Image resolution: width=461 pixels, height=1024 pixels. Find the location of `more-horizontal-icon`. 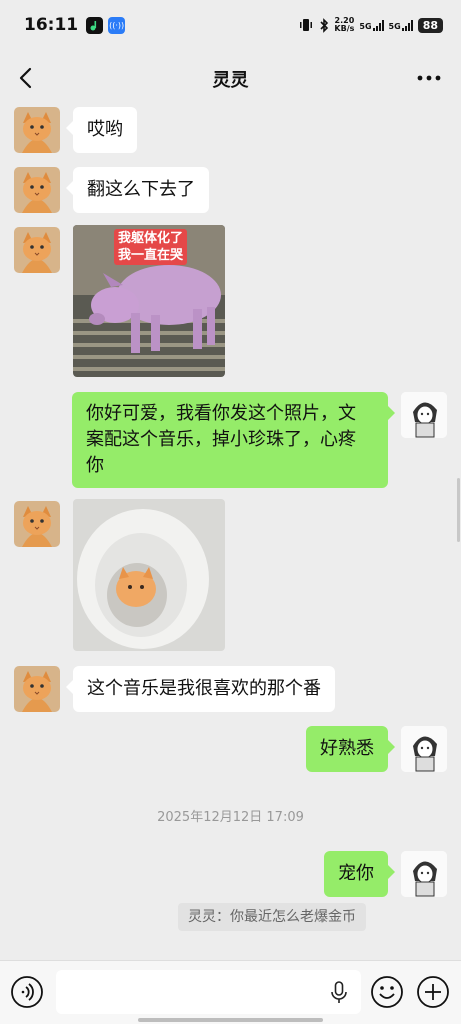

more-horizontal-icon is located at coordinates (429, 78).